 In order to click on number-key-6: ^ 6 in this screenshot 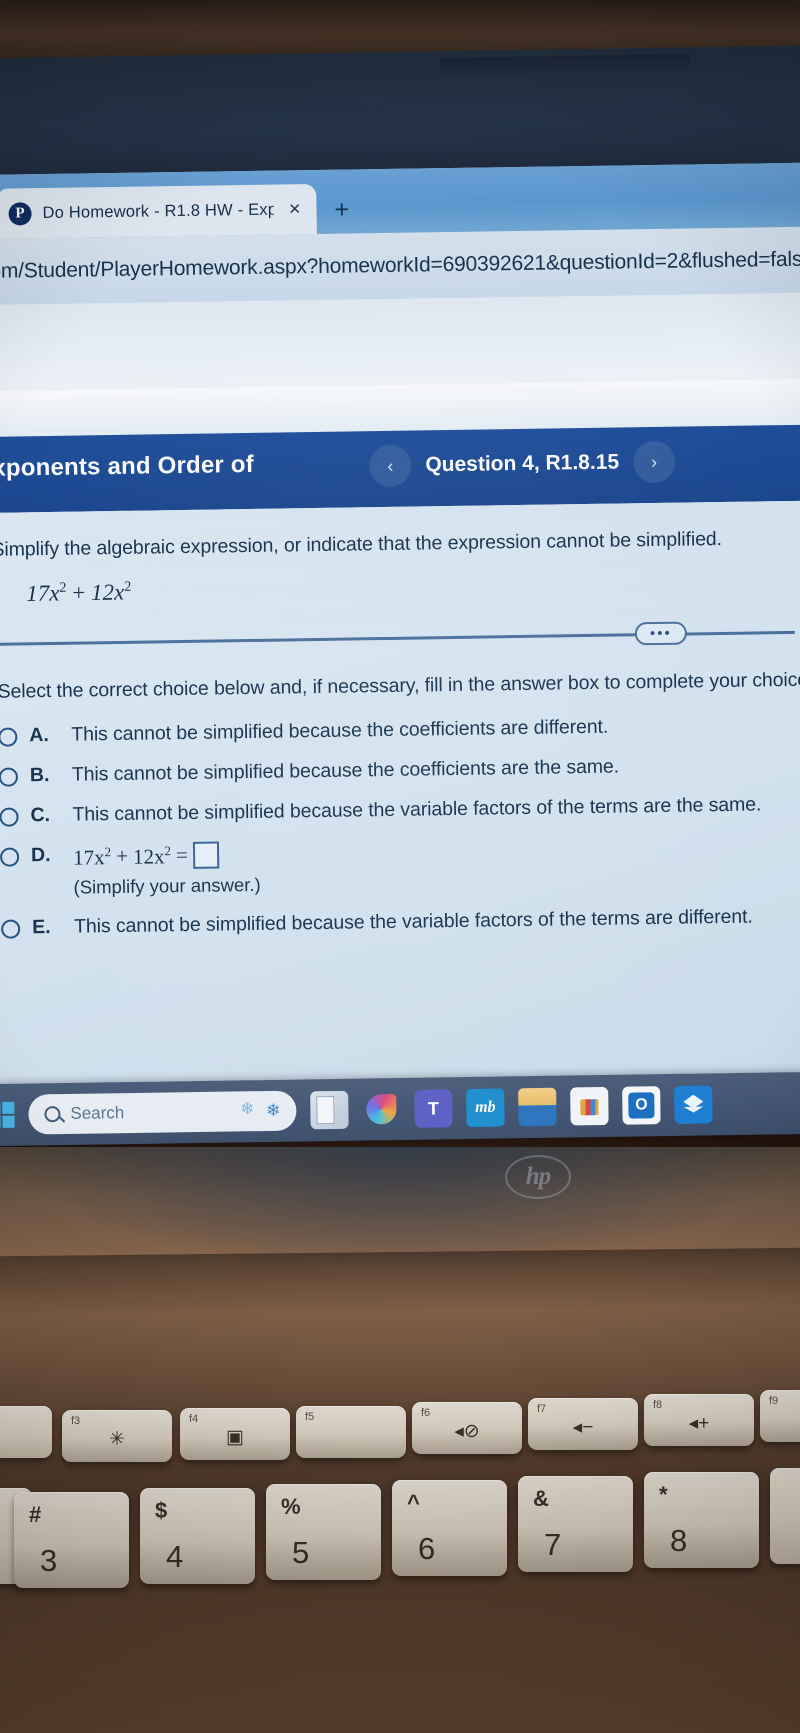, I will do `click(449, 1528)`.